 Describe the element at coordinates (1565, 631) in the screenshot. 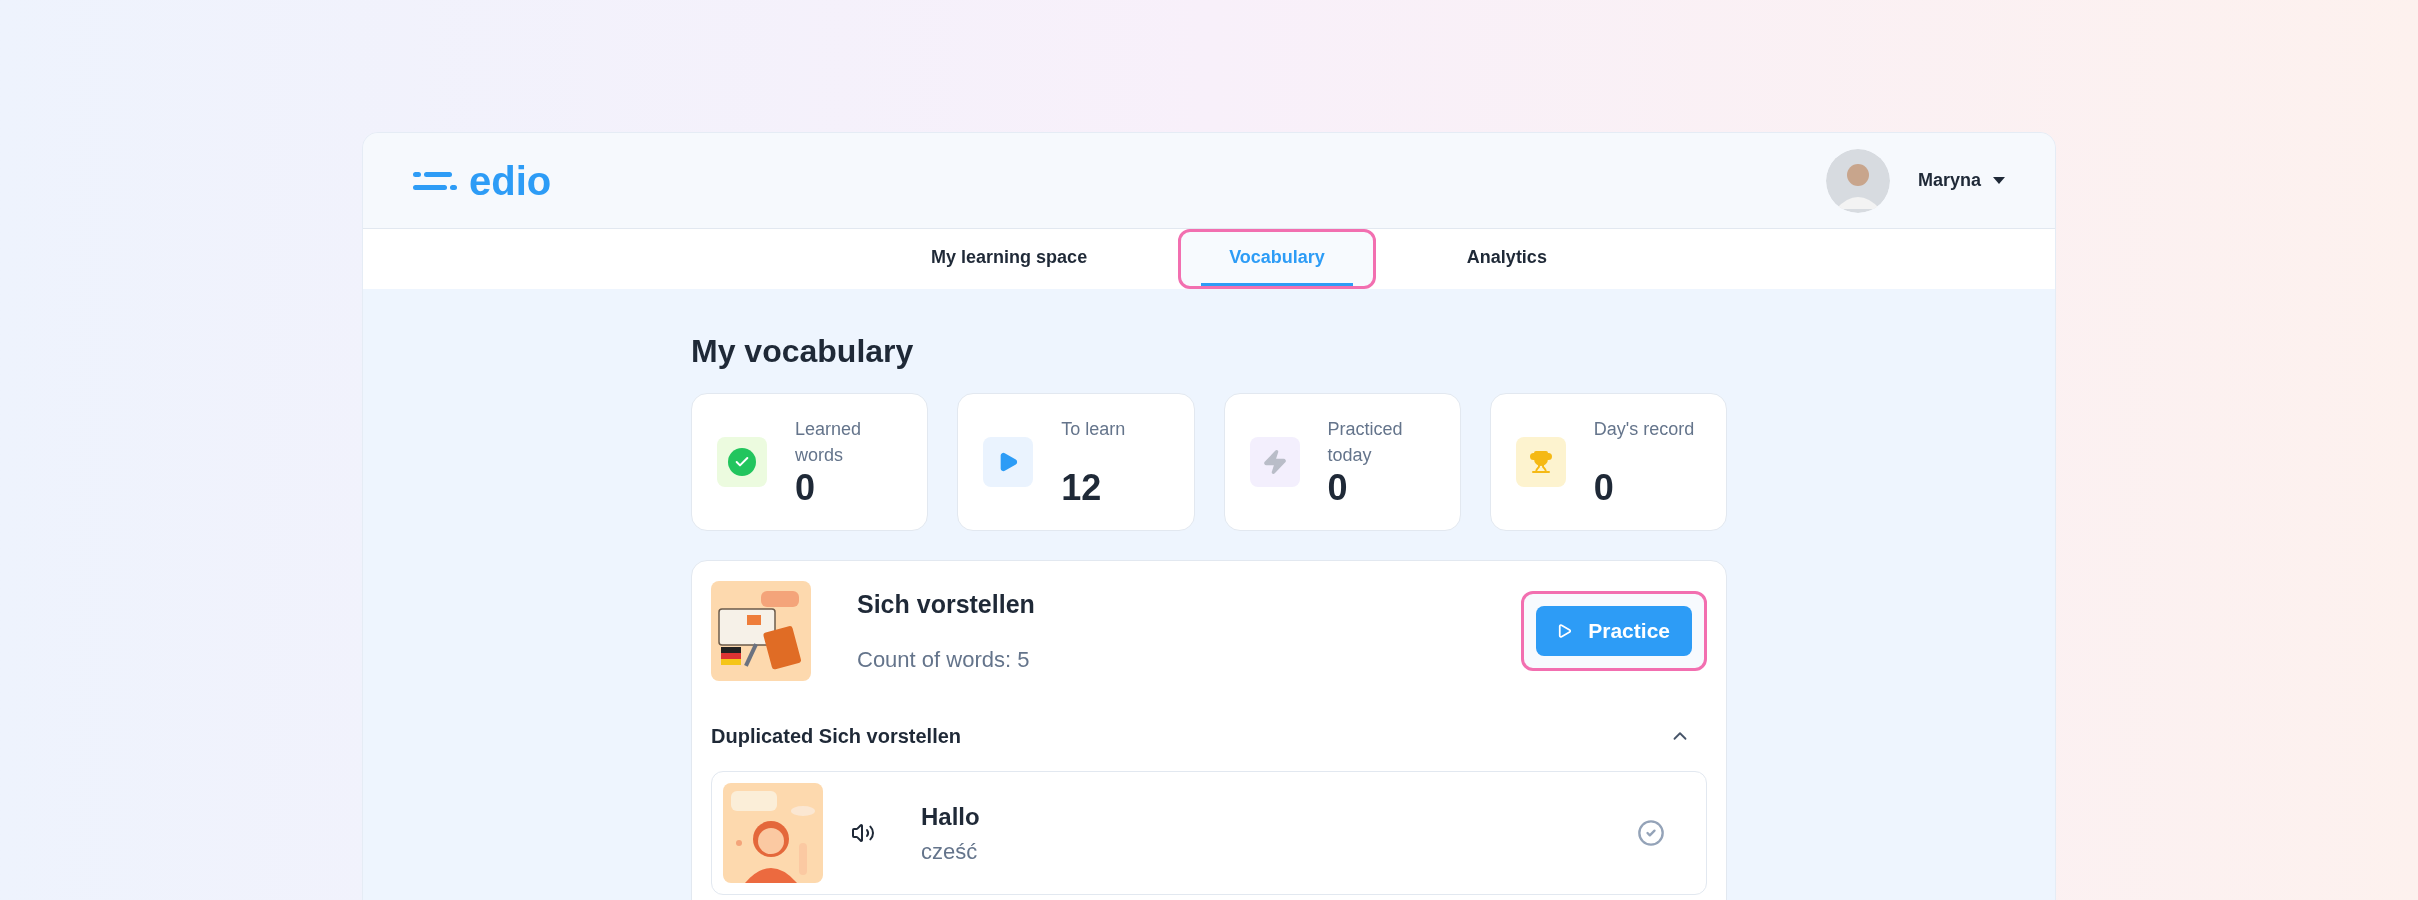

I see `play-icon` at that location.